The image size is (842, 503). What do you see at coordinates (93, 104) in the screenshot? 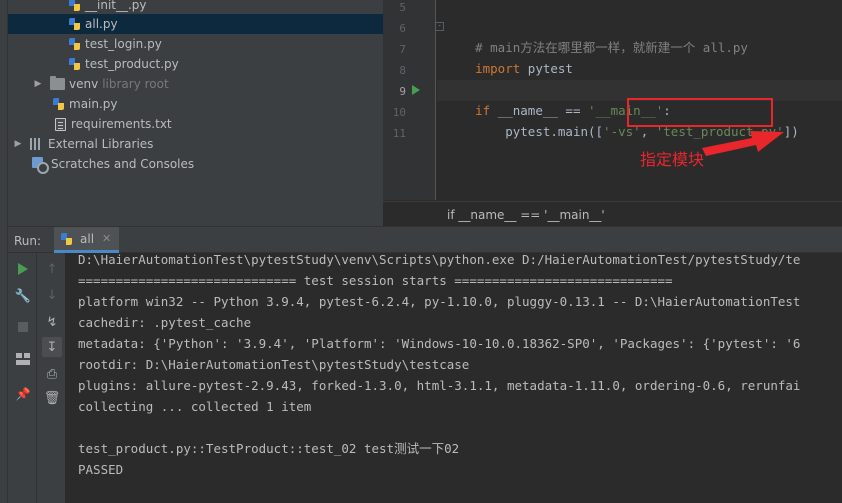
I see `tree-item-label: main.py` at bounding box center [93, 104].